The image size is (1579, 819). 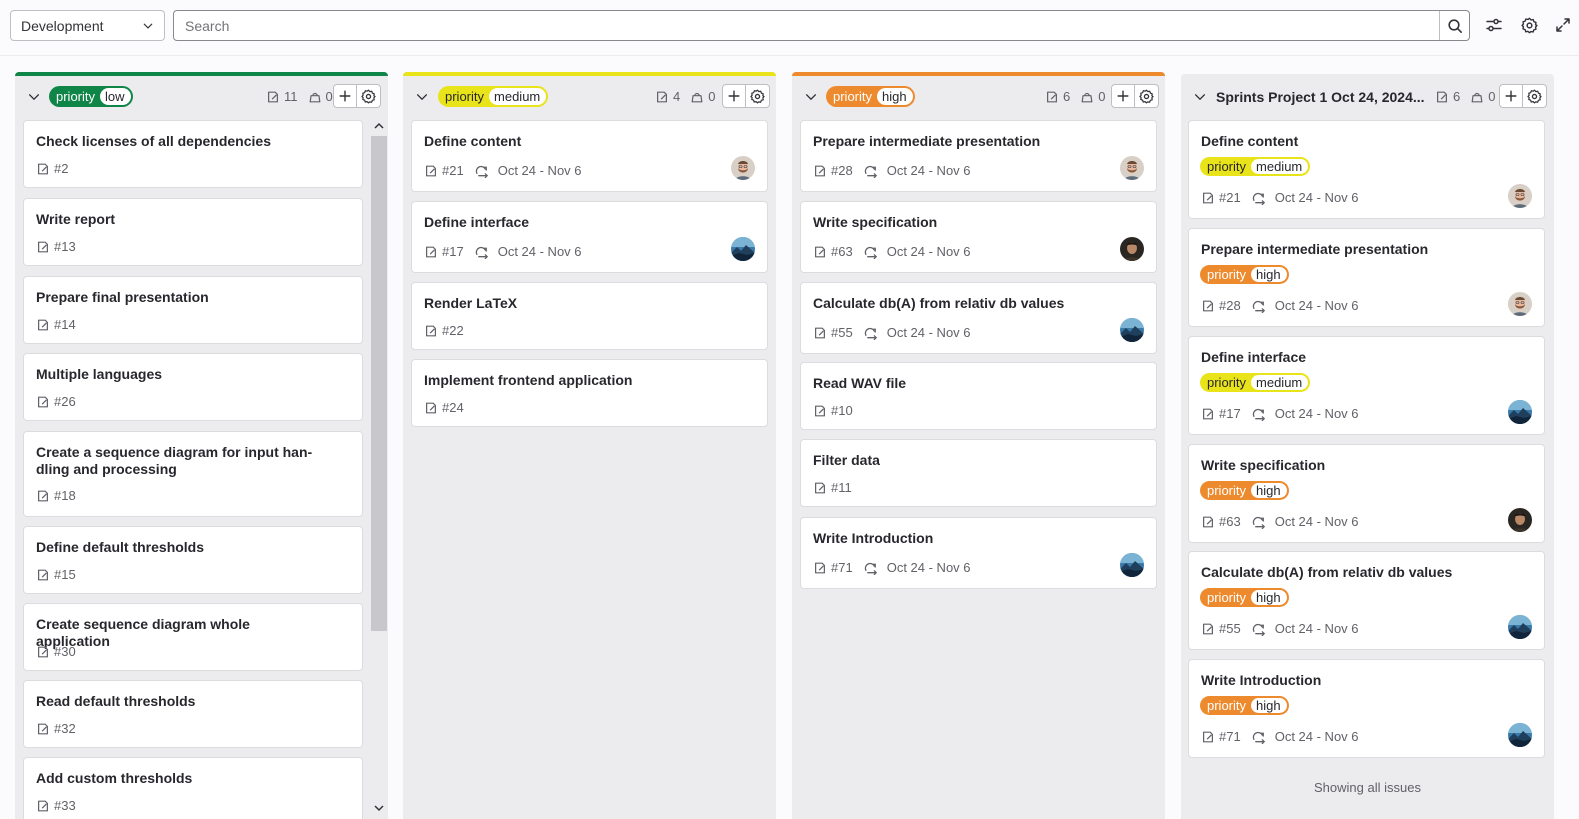 What do you see at coordinates (379, 383) in the screenshot?
I see `scrollbar-thumb` at bounding box center [379, 383].